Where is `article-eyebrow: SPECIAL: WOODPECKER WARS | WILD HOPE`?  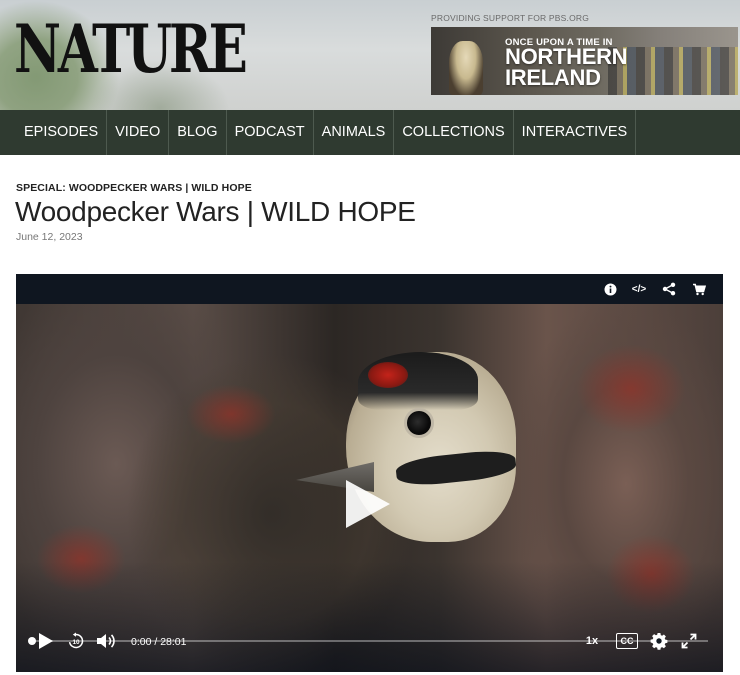
article-eyebrow: SPECIAL: WOODPECKER WARS | WILD HOPE is located at coordinates (134, 188).